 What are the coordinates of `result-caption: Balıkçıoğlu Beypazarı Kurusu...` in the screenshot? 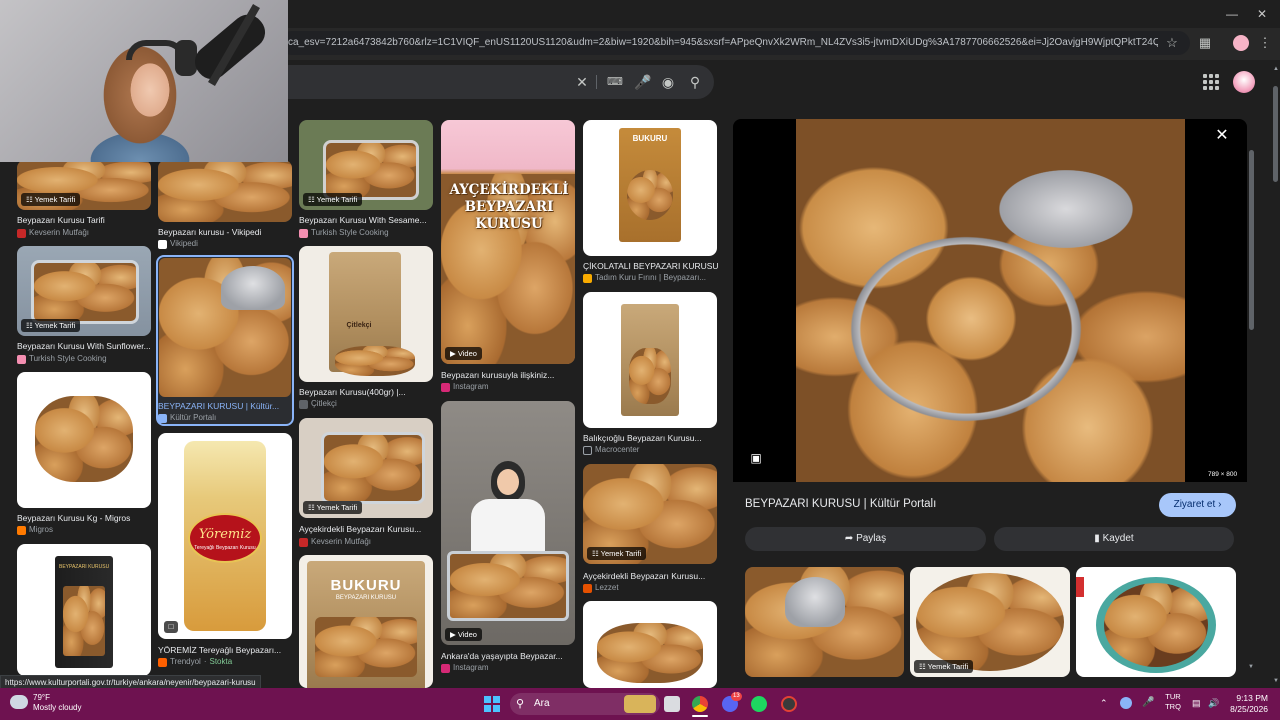 It's located at (651, 438).